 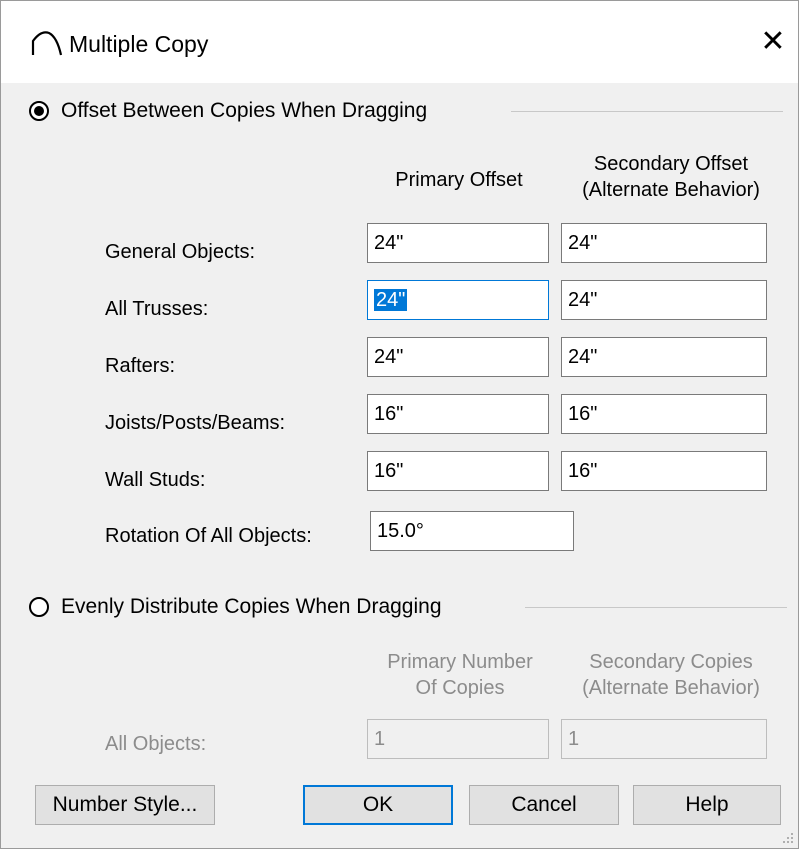 I want to click on cancel-button: Cancel, so click(x=544, y=805).